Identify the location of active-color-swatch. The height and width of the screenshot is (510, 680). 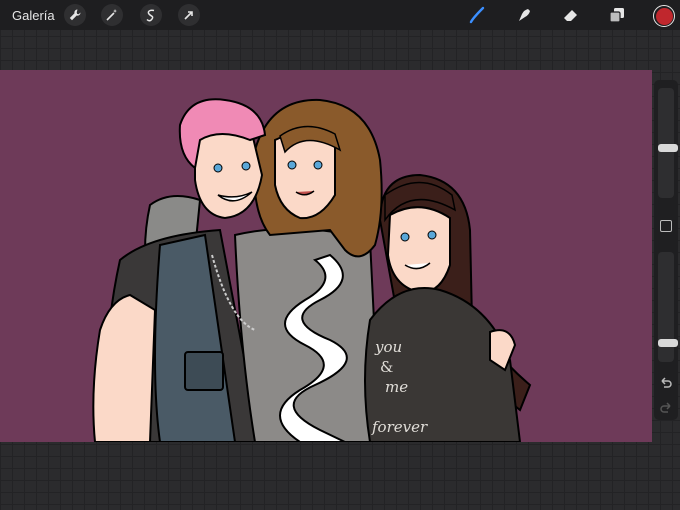
(664, 16).